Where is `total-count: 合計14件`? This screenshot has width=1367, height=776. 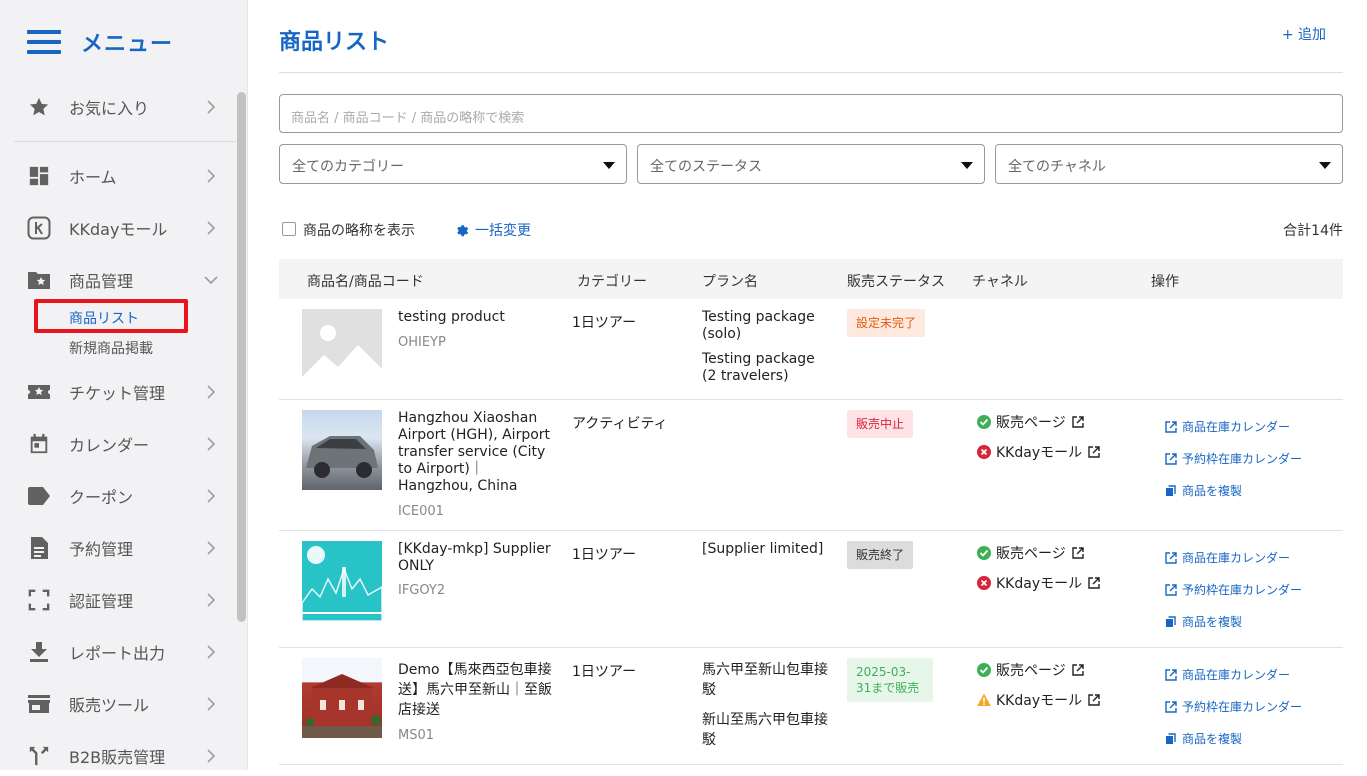 total-count: 合計14件 is located at coordinates (1313, 231).